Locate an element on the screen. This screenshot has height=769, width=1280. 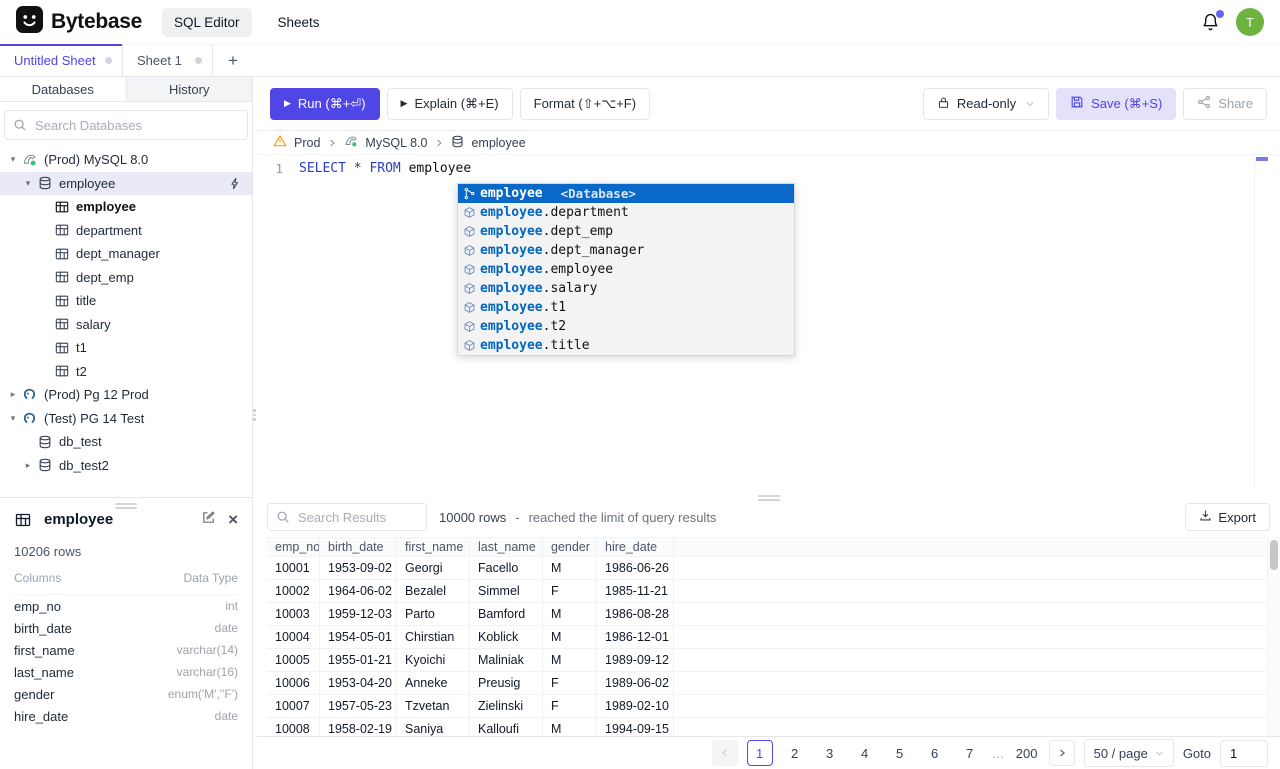
column-header: hire_date is located at coordinates (635, 547).